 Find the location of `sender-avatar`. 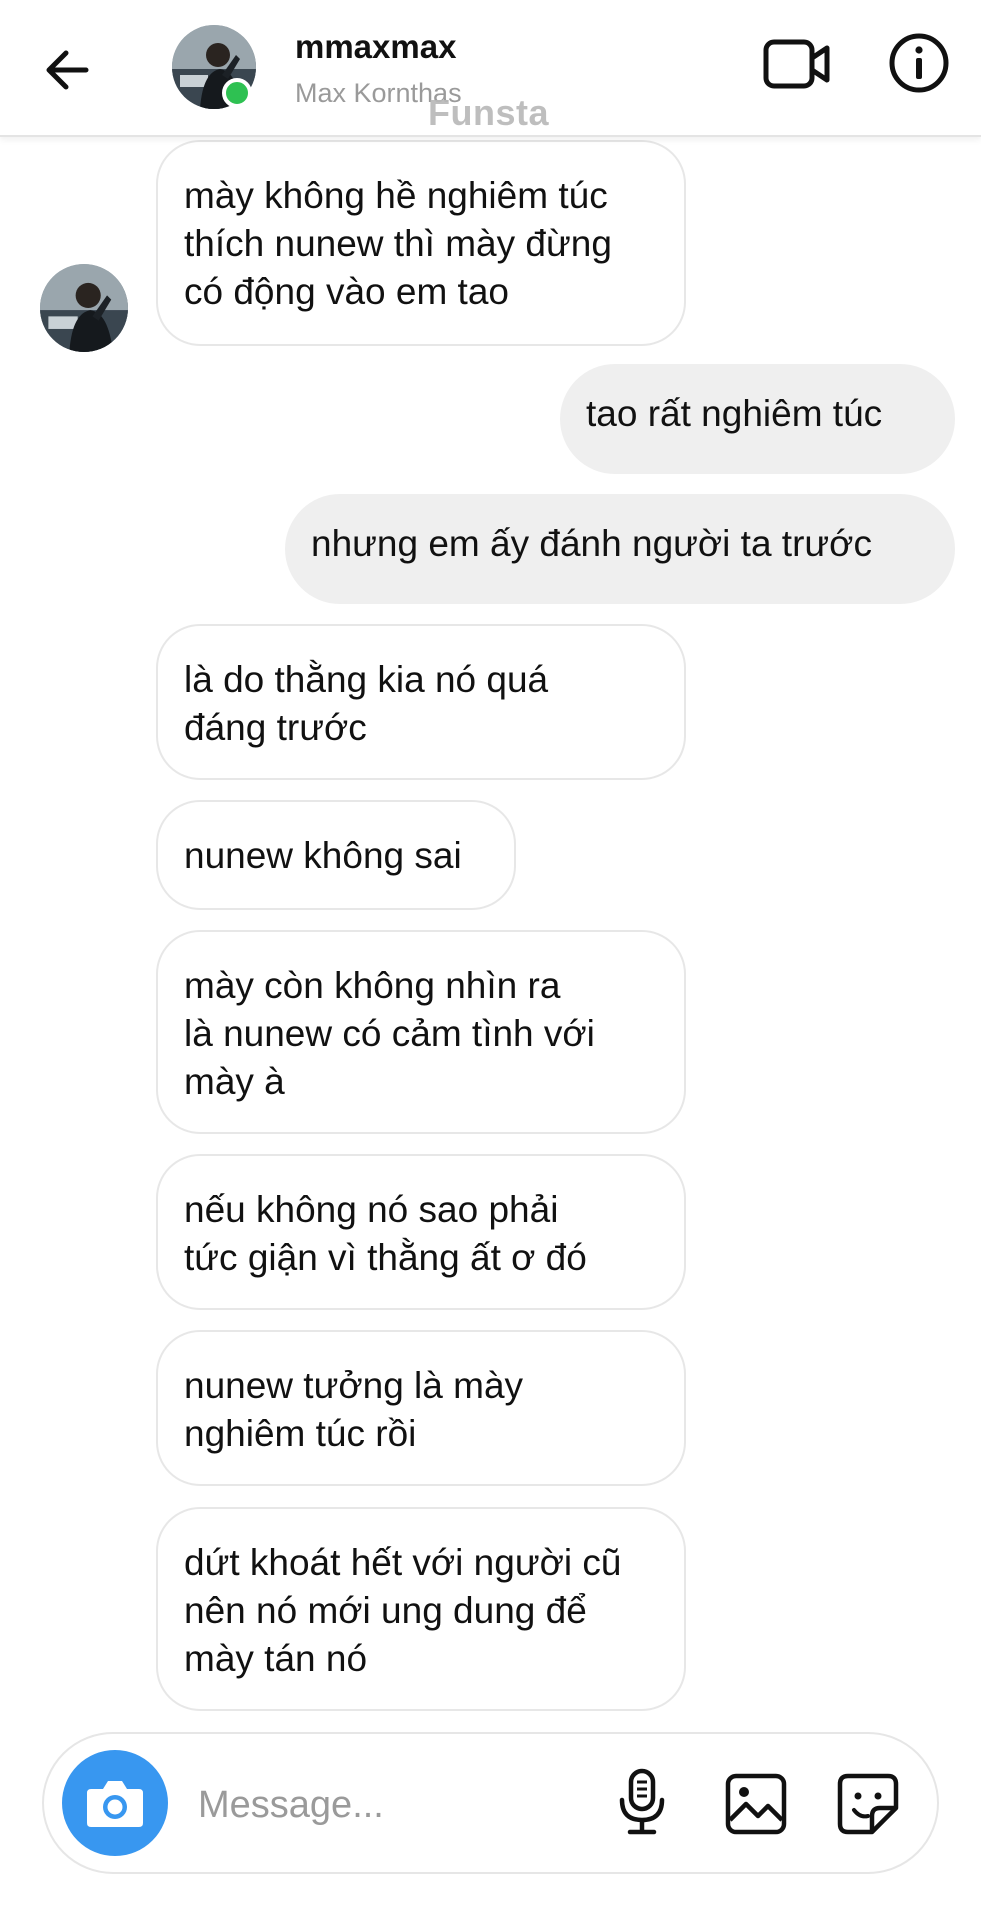

sender-avatar is located at coordinates (84, 308).